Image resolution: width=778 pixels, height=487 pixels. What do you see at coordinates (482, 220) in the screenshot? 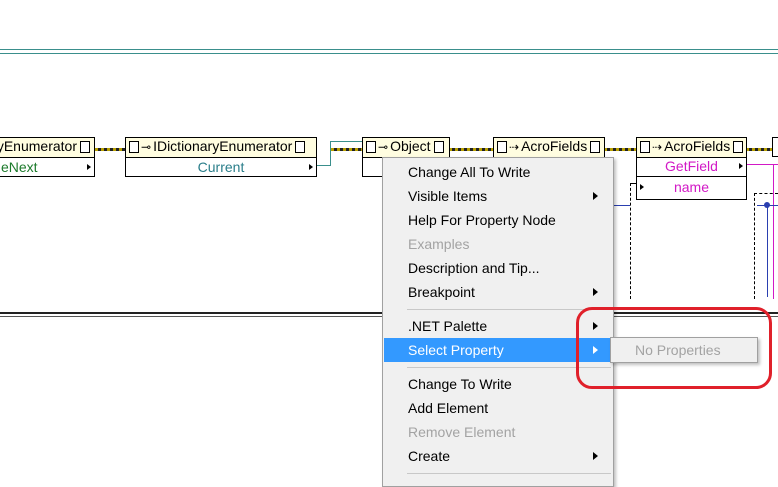
I see `menu-item-label: Help For Property Node` at bounding box center [482, 220].